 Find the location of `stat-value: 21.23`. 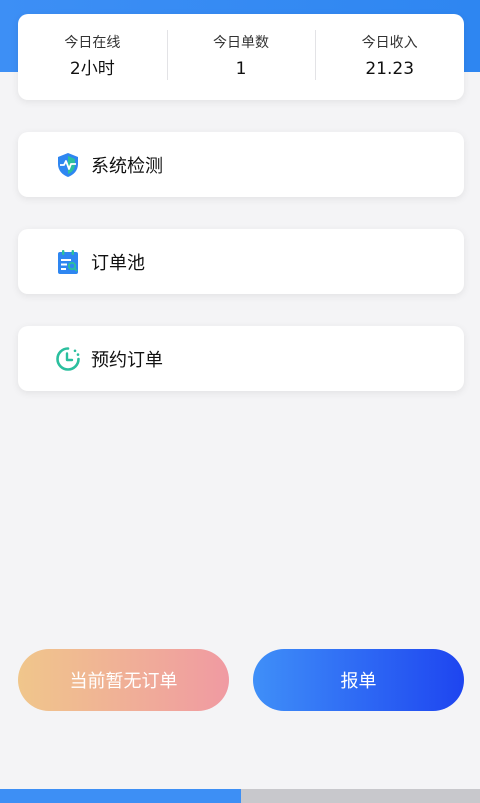

stat-value: 21.23 is located at coordinates (390, 69).